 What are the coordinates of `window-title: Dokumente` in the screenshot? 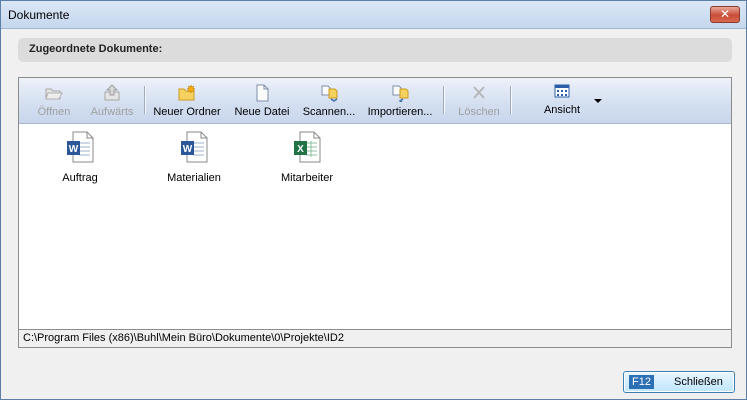 It's located at (39, 15).